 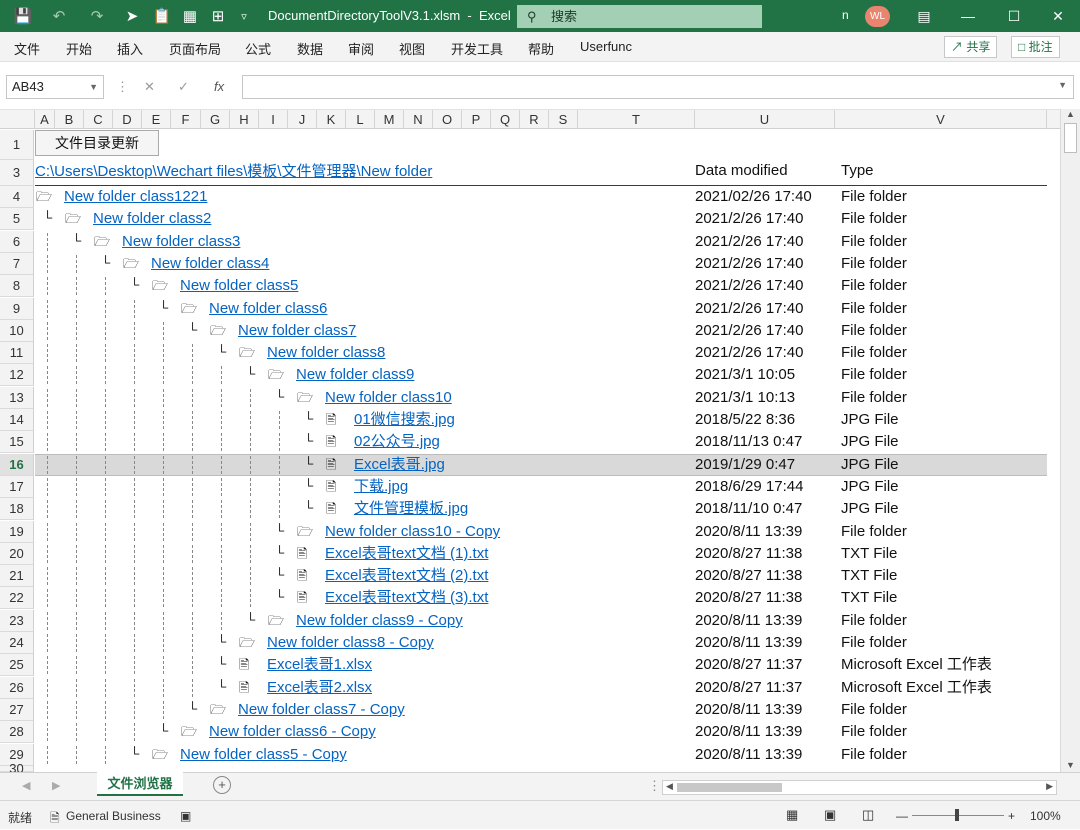 What do you see at coordinates (132, 16) in the screenshot?
I see `format-painter-icon: ➤` at bounding box center [132, 16].